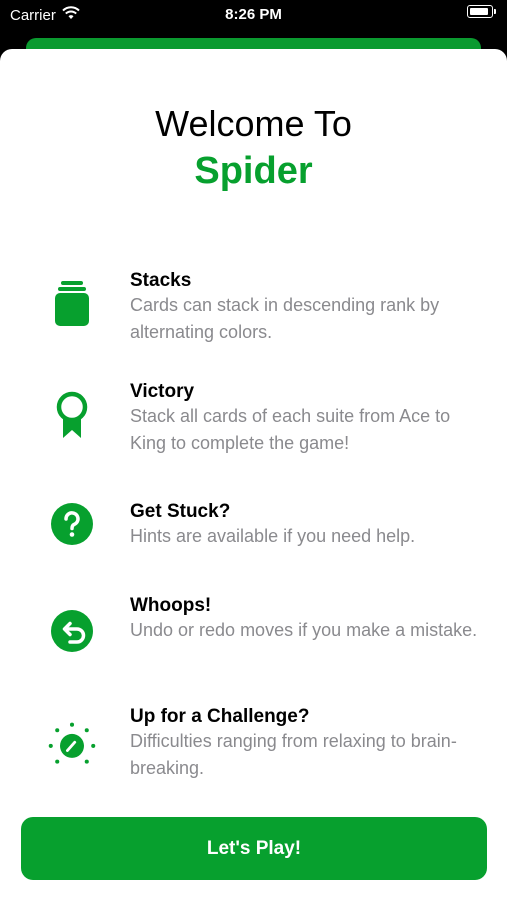  Describe the element at coordinates (161, 280) in the screenshot. I see `feature-title: Stacks` at that location.